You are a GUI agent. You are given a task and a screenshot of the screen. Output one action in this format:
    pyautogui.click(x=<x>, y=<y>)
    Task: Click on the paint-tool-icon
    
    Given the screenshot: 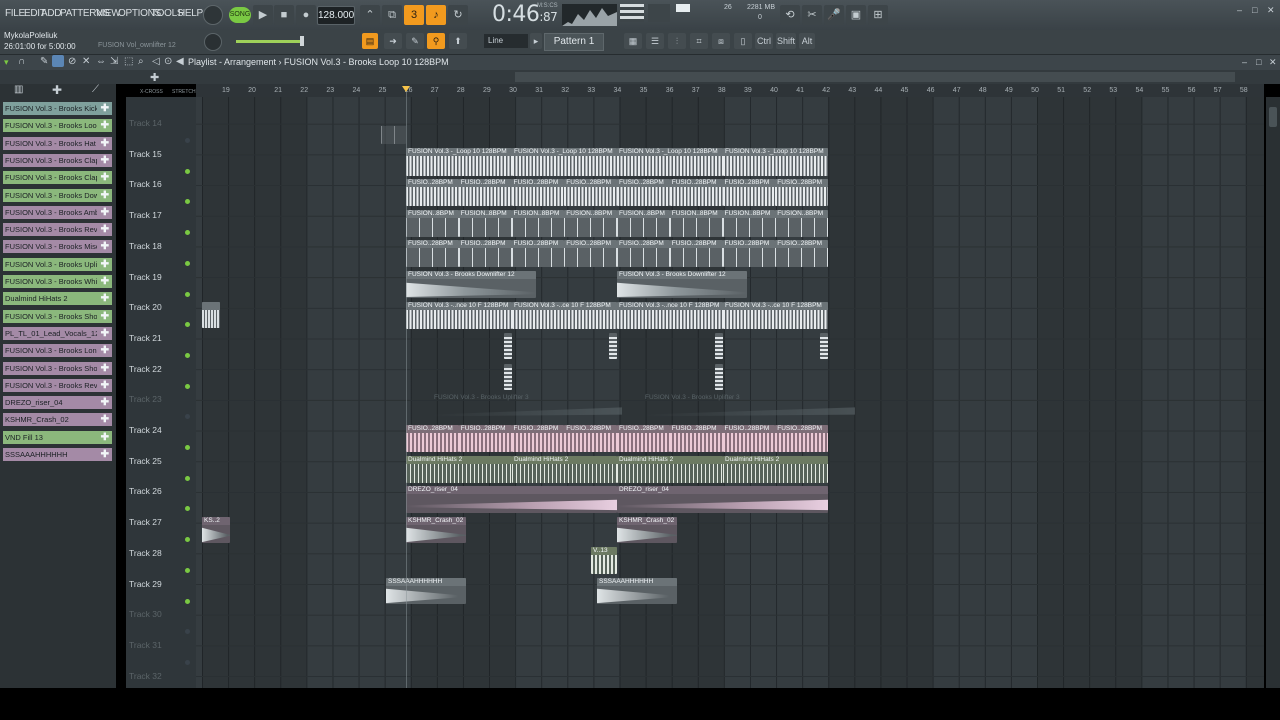 What is the action you would take?
    pyautogui.click(x=58, y=61)
    